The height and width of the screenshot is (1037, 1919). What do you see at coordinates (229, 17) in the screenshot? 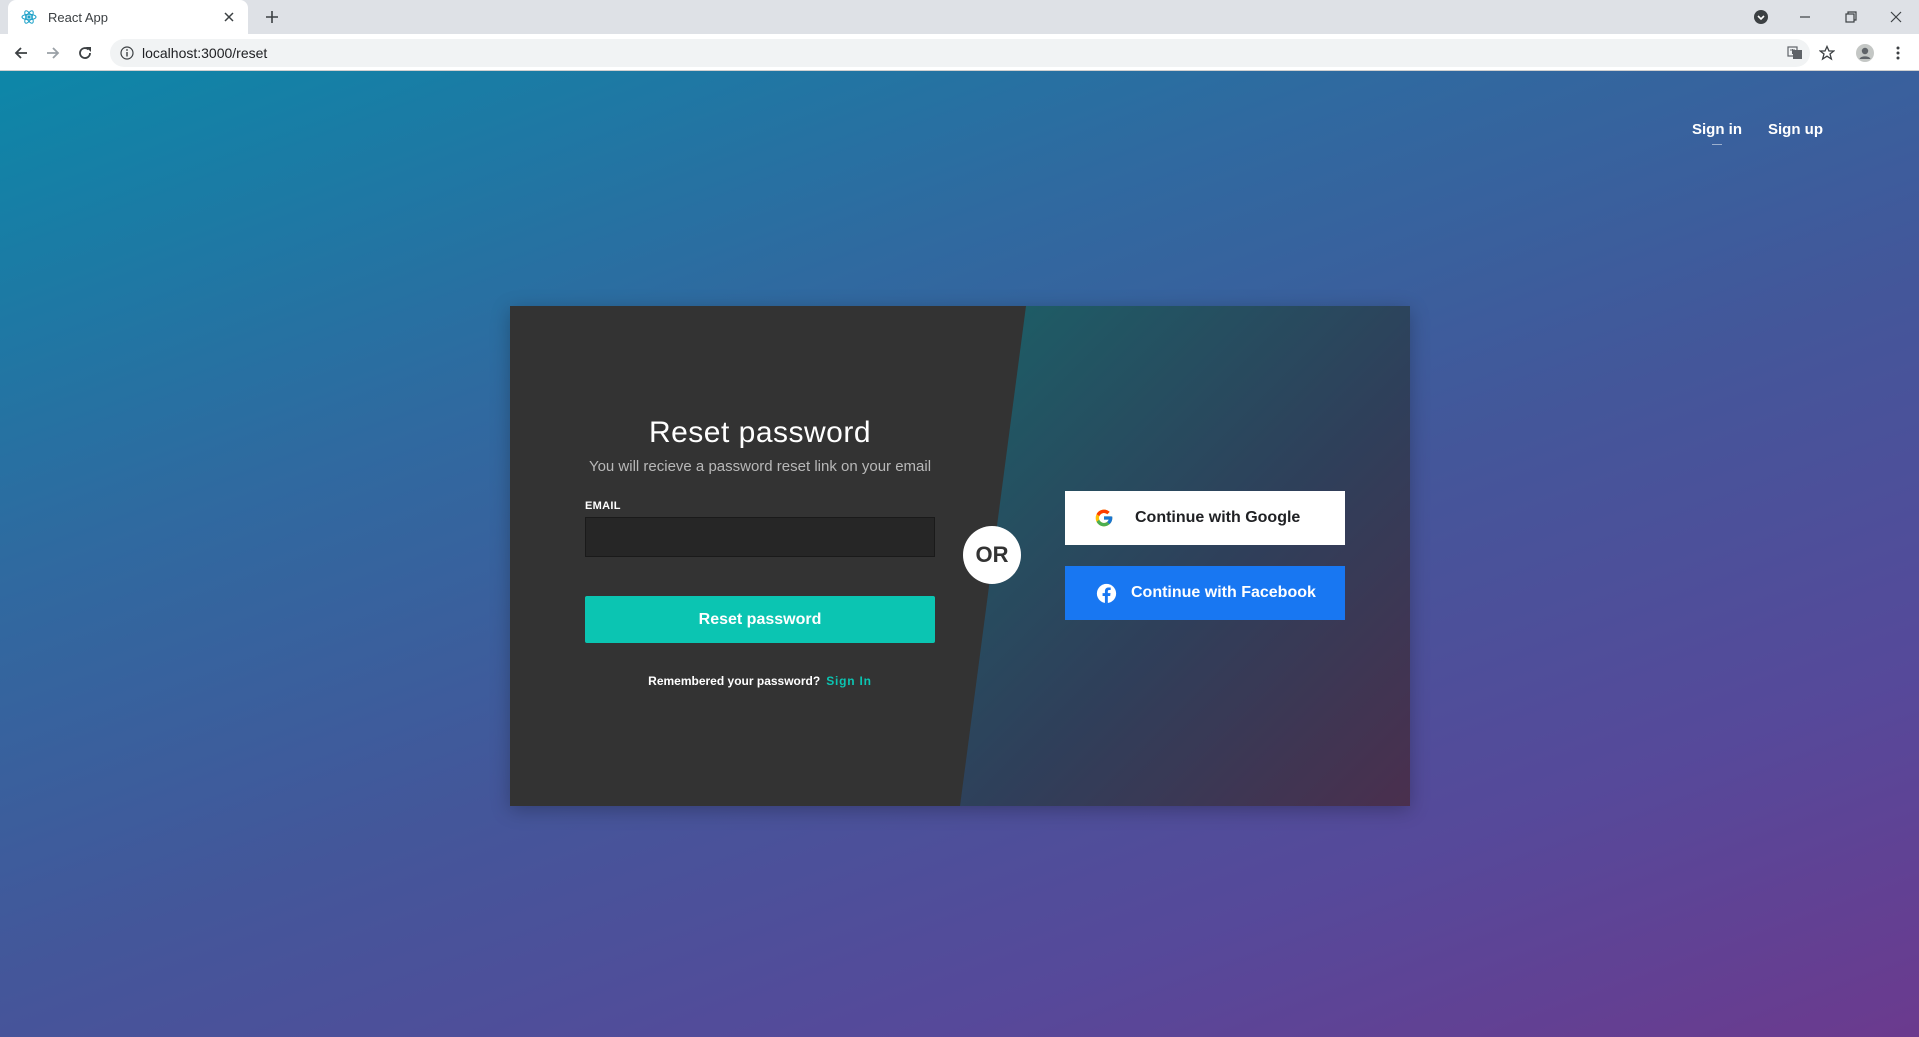
I see `close-tab-icon` at bounding box center [229, 17].